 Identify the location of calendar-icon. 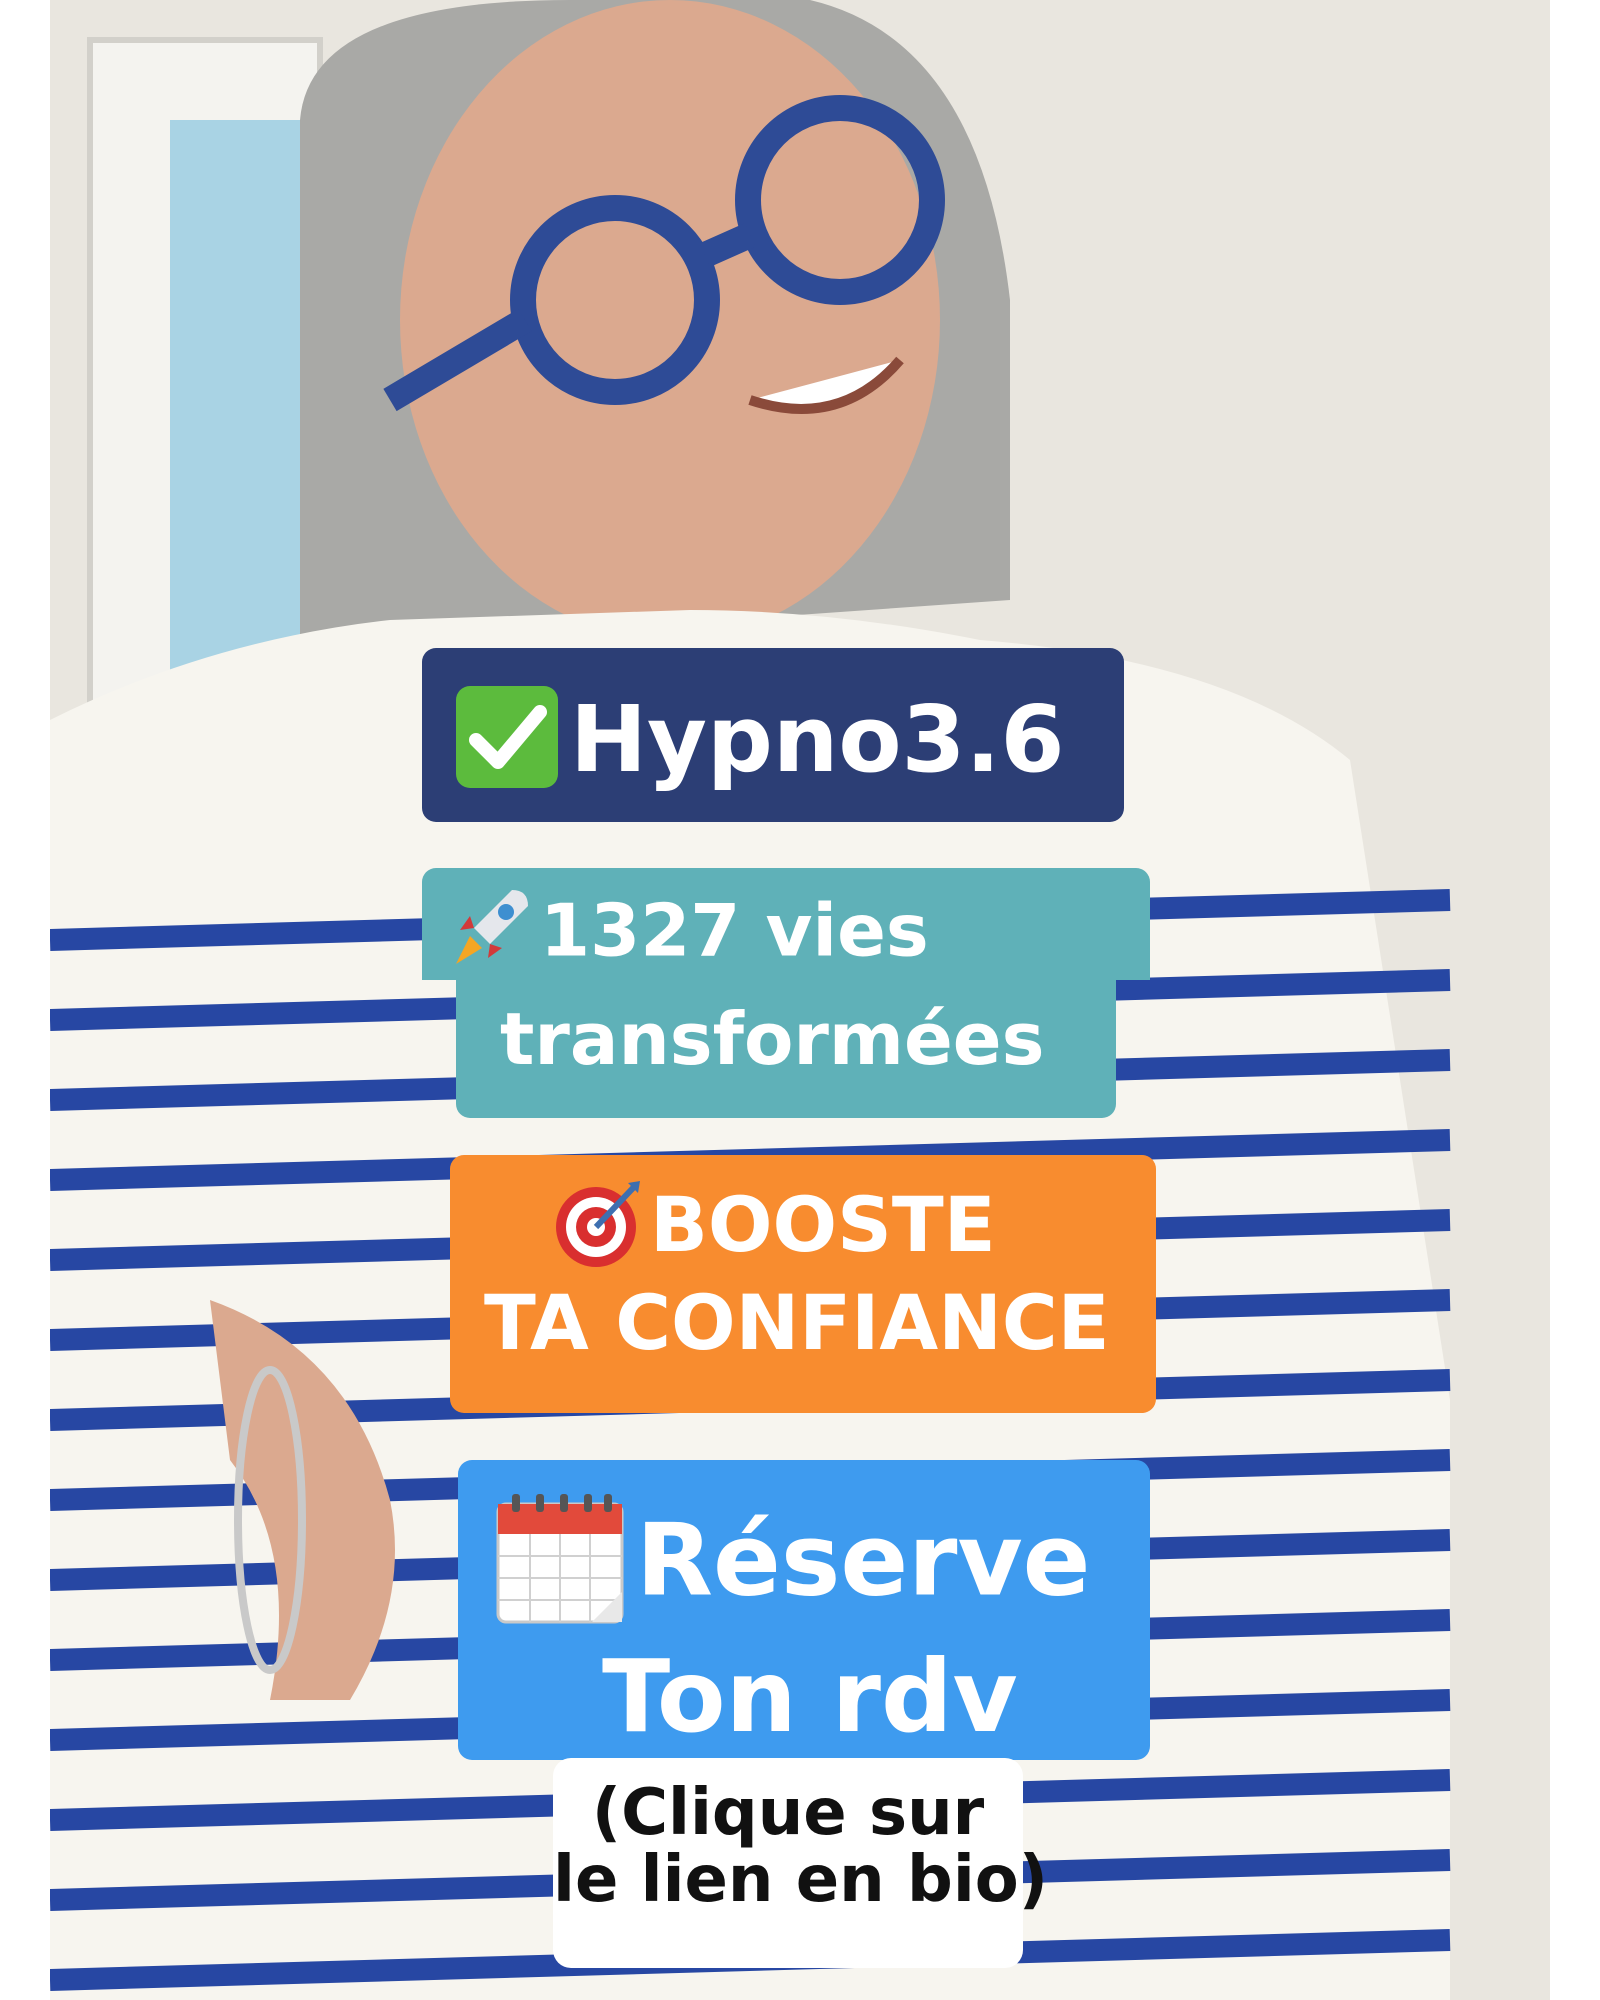
(560, 1567).